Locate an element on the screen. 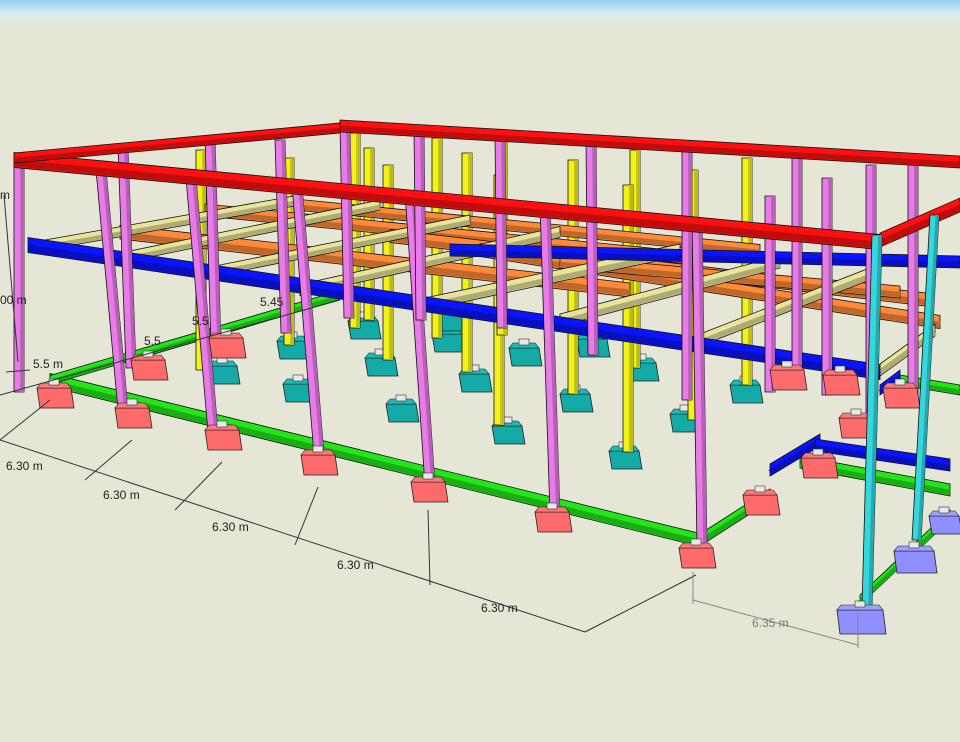 The height and width of the screenshot is (742, 960). dimension-label-left-e: 5.5 m is located at coordinates (48, 364).